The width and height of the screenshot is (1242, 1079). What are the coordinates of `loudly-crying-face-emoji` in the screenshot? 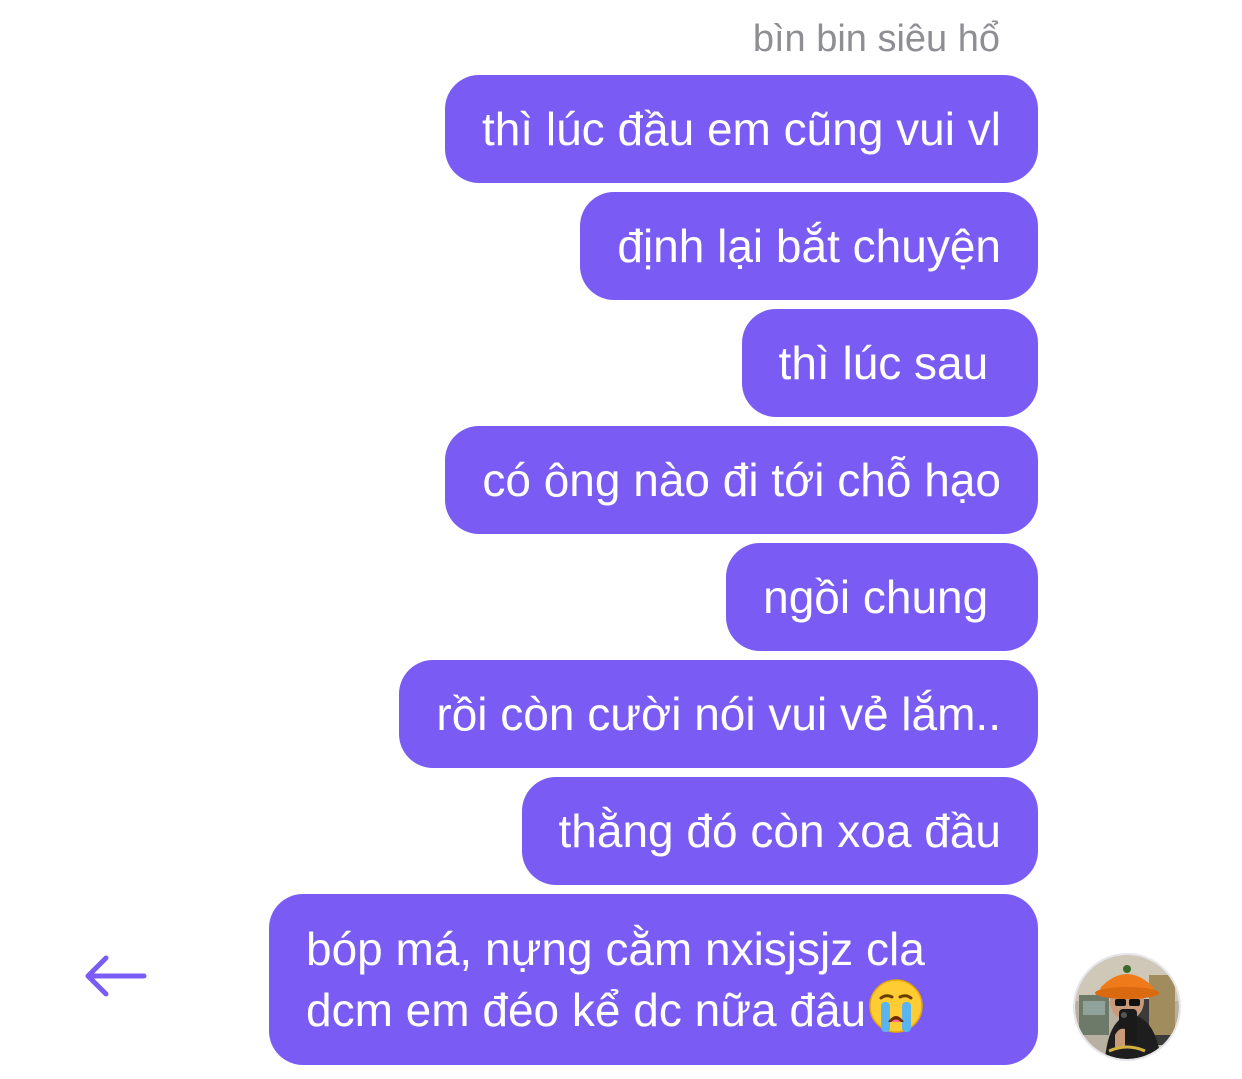 It's located at (896, 1006).